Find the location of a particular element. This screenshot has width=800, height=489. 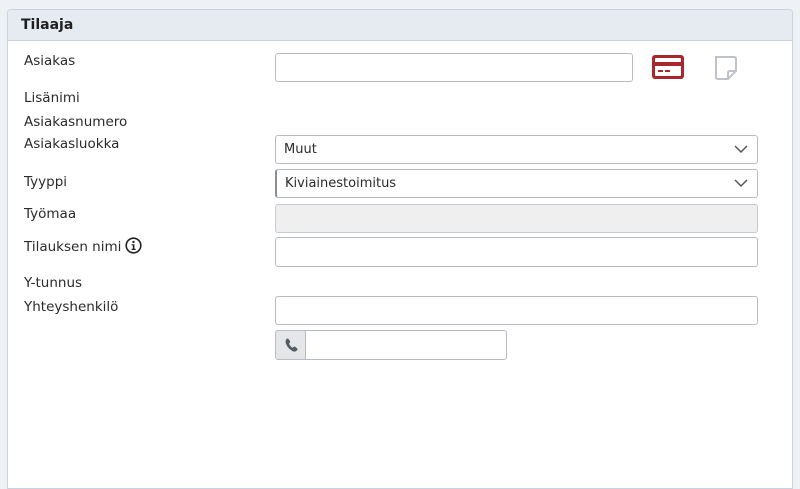

asiakasnumero-label: Asiakasnumero is located at coordinates (76, 122).